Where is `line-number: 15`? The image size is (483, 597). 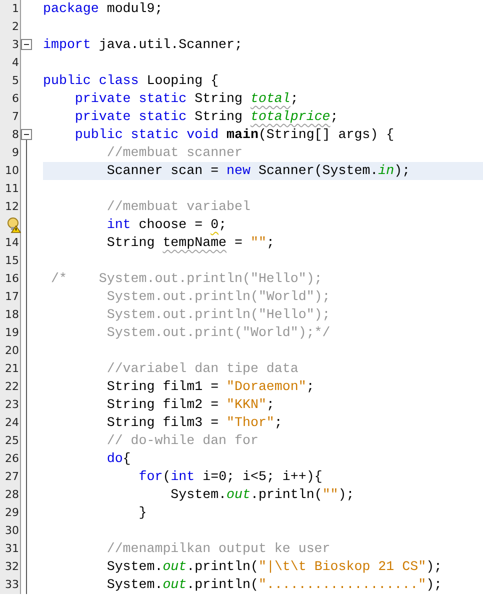
line-number: 15 is located at coordinates (12, 261).